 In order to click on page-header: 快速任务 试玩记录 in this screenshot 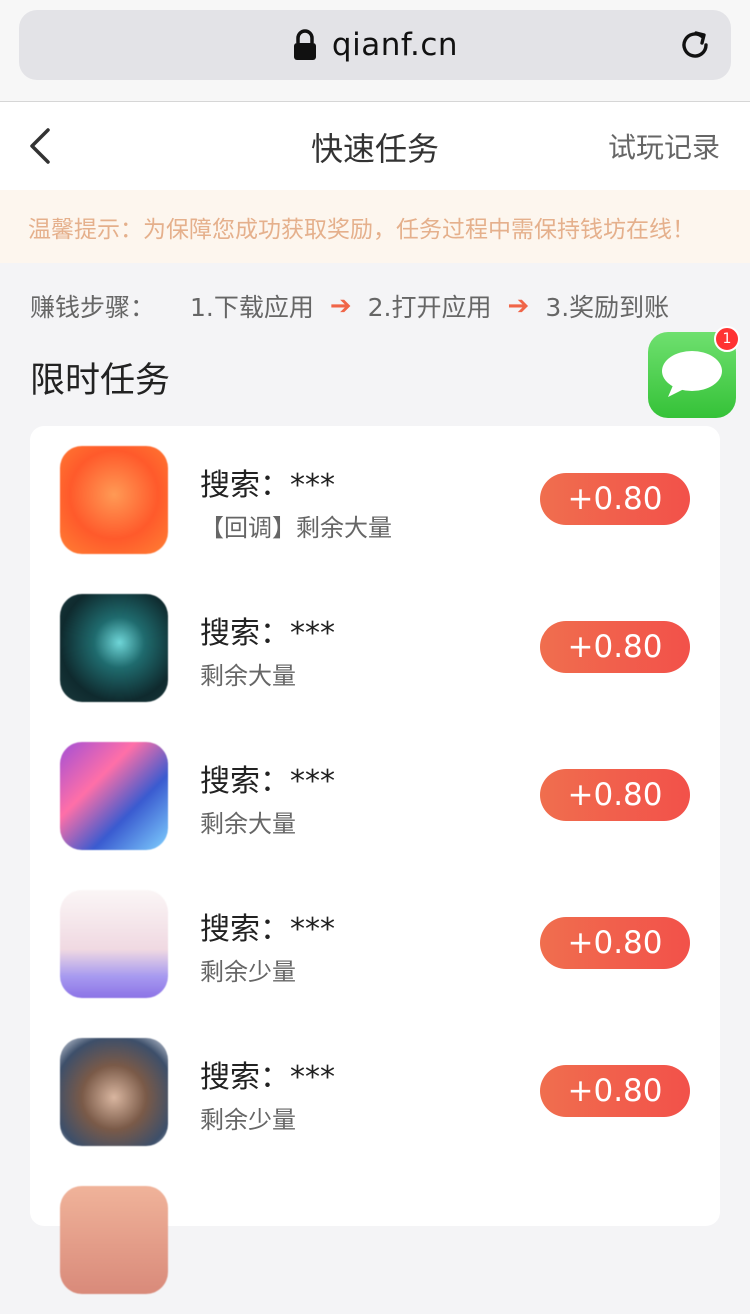, I will do `click(375, 146)`.